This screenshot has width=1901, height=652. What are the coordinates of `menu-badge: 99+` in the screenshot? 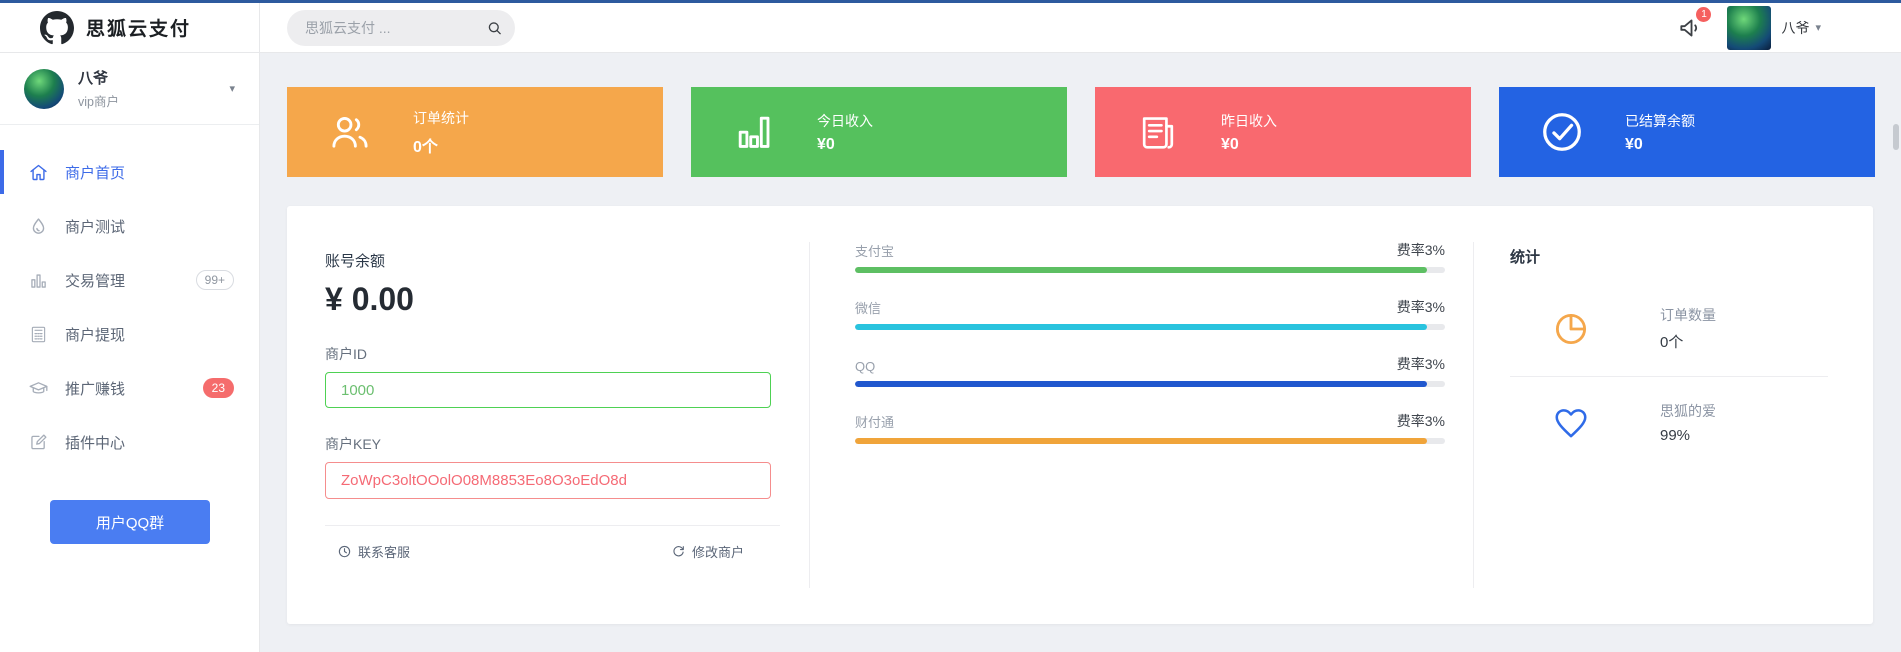 It's located at (214, 280).